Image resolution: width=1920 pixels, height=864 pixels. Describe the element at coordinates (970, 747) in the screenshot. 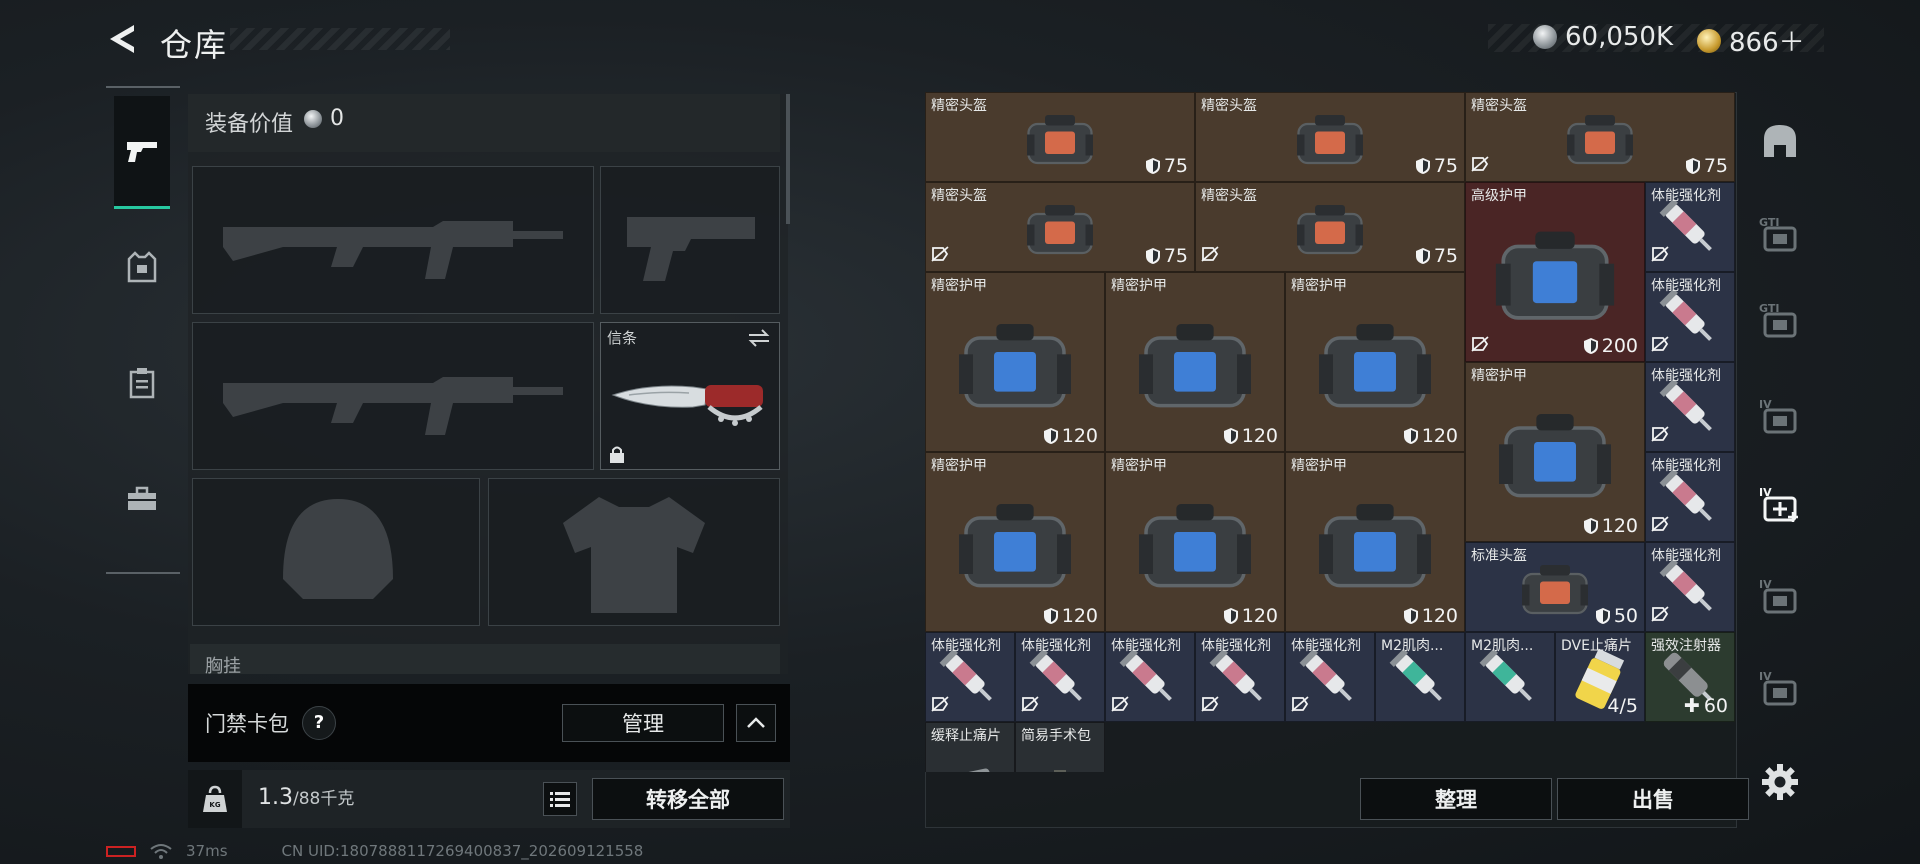

I see `stash-item: 缓释止痛片` at that location.